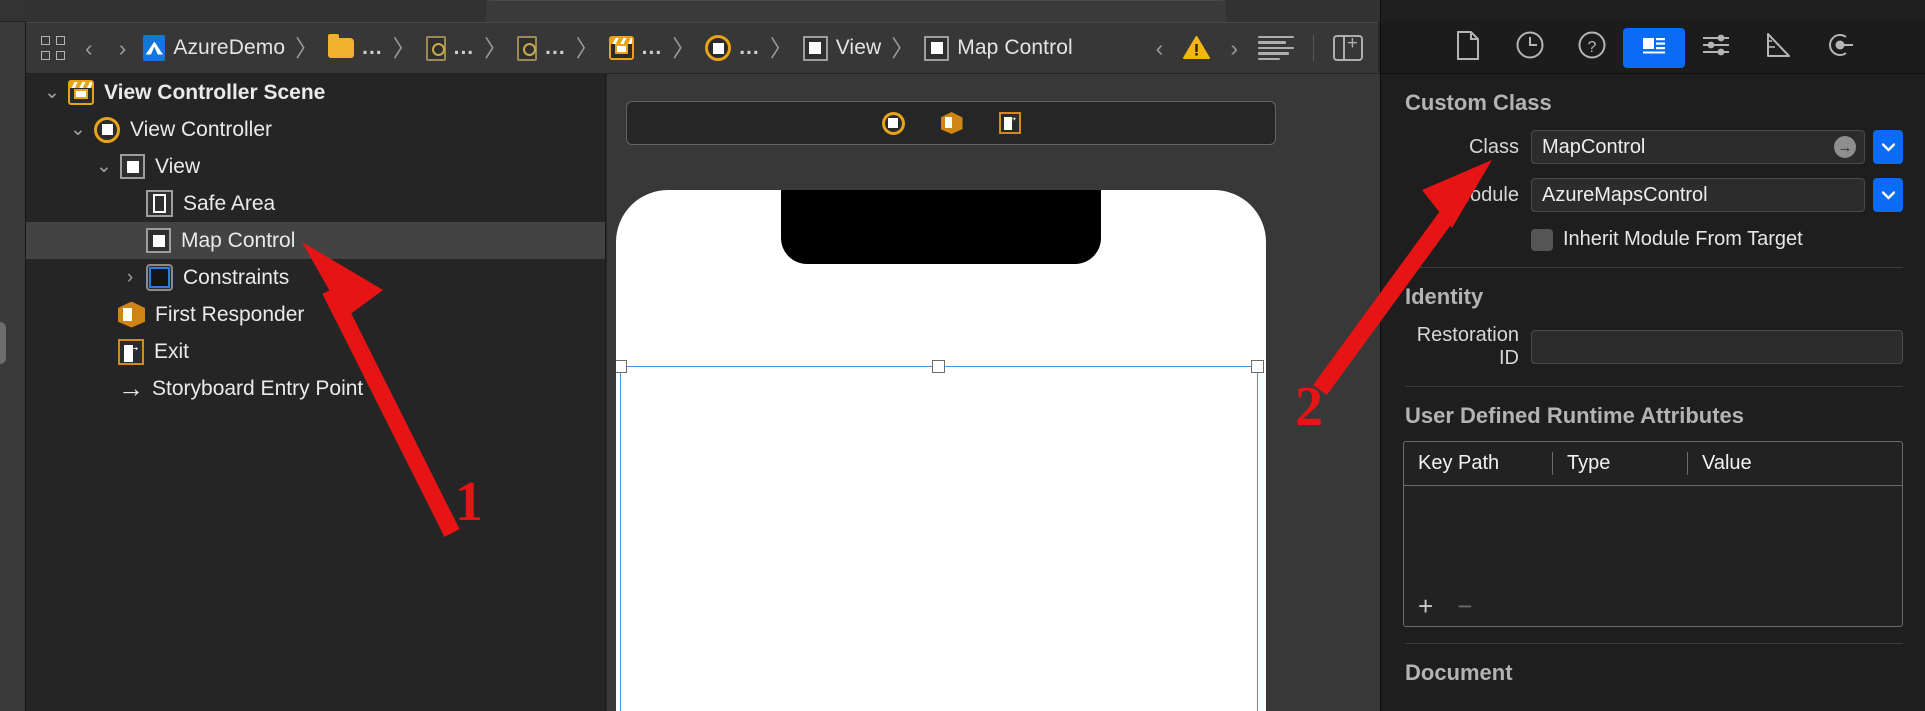 The image size is (1925, 711). Describe the element at coordinates (1309, 407) in the screenshot. I see `annotation-number-2: 2` at that location.